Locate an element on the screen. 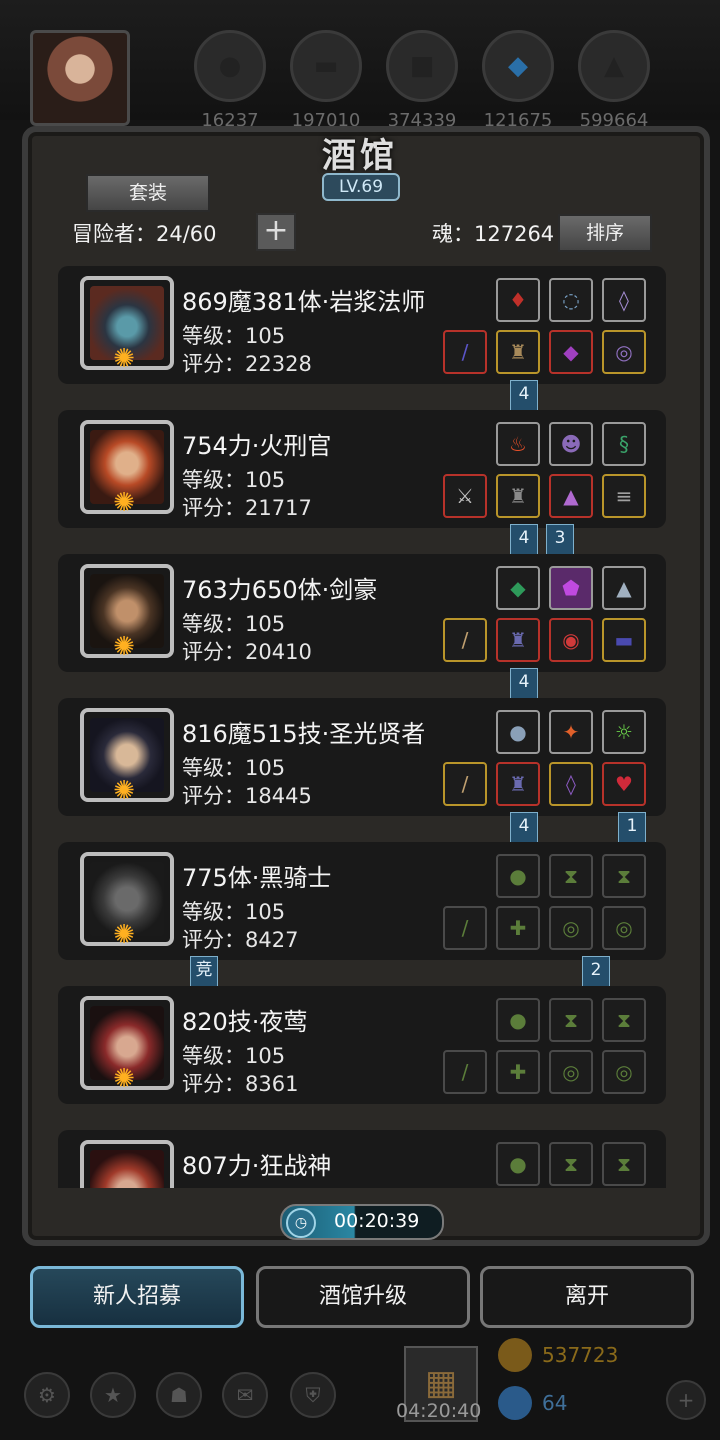  accessory-slot: ☻ is located at coordinates (571, 444).